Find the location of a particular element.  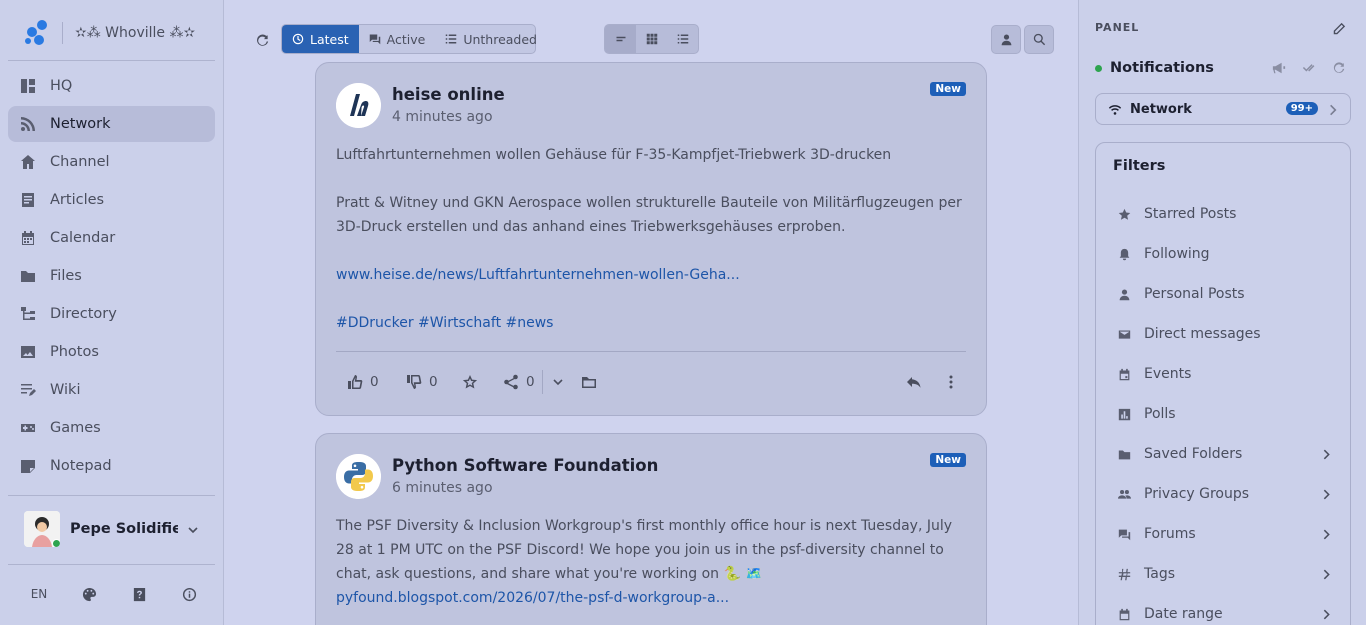

tab-active: Active is located at coordinates (397, 39).